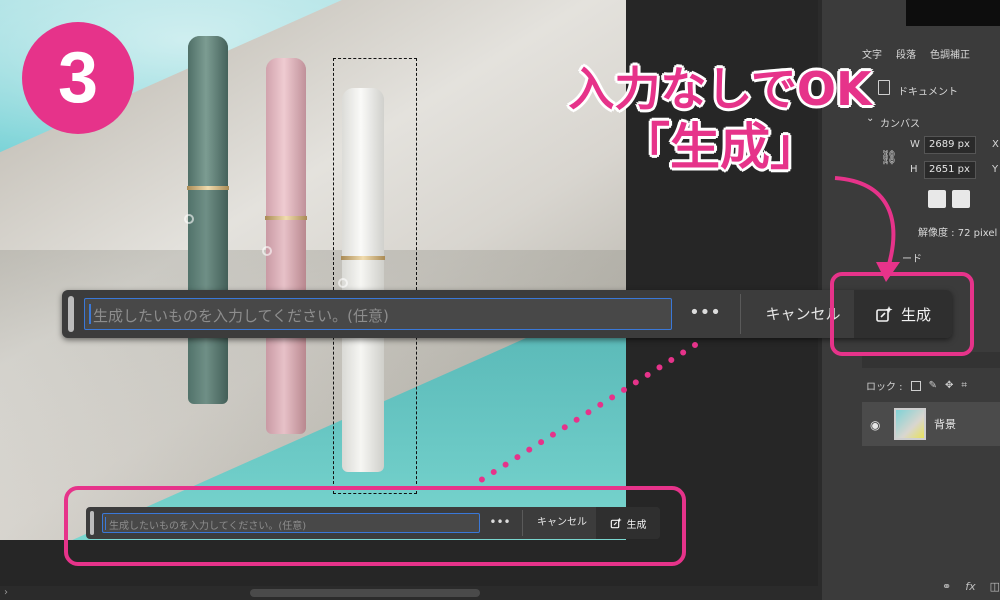 The image size is (1000, 600). What do you see at coordinates (865, 222) in the screenshot?
I see `curved-arrow` at bounding box center [865, 222].